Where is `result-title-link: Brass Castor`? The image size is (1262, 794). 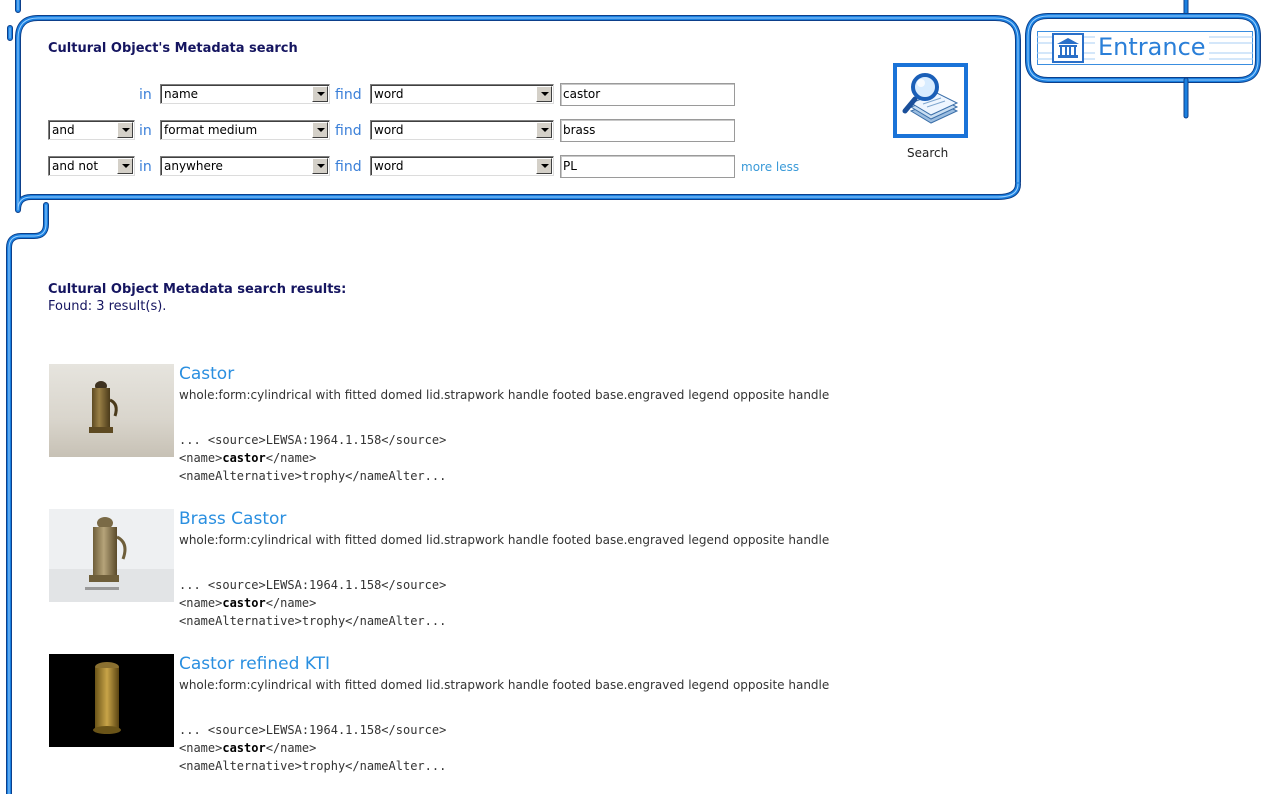 result-title-link: Brass Castor is located at coordinates (232, 519).